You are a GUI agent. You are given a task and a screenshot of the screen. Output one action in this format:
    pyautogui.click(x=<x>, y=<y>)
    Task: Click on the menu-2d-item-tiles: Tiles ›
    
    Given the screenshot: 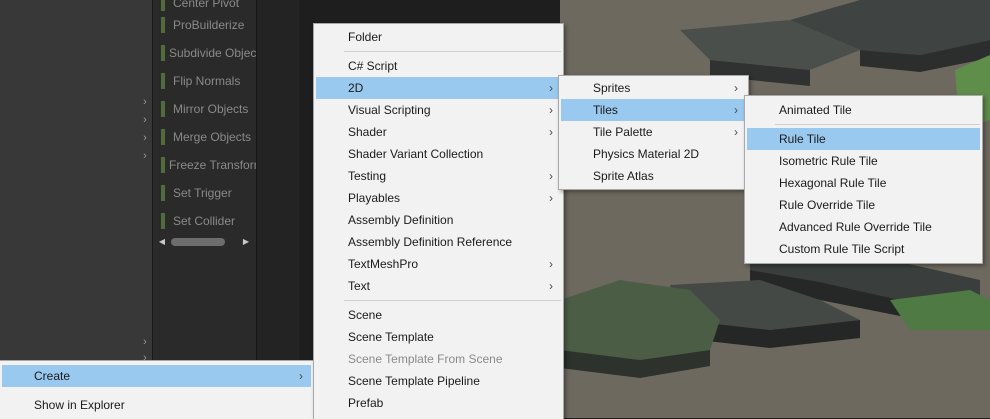 What is the action you would take?
    pyautogui.click(x=653, y=110)
    